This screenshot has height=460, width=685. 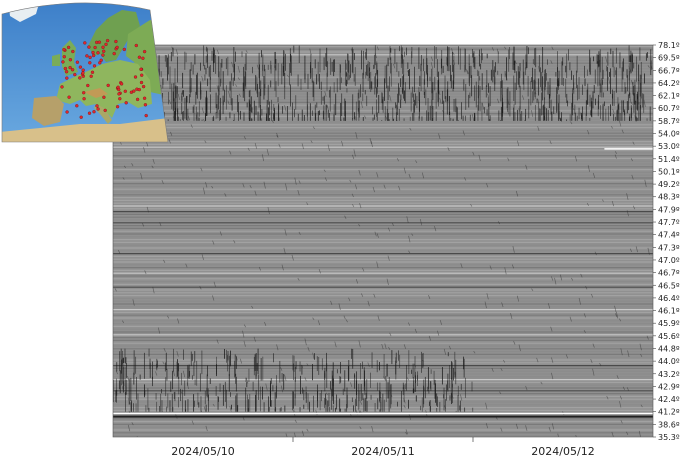 I want to click on y-tick-label: 42.4º, so click(x=669, y=399).